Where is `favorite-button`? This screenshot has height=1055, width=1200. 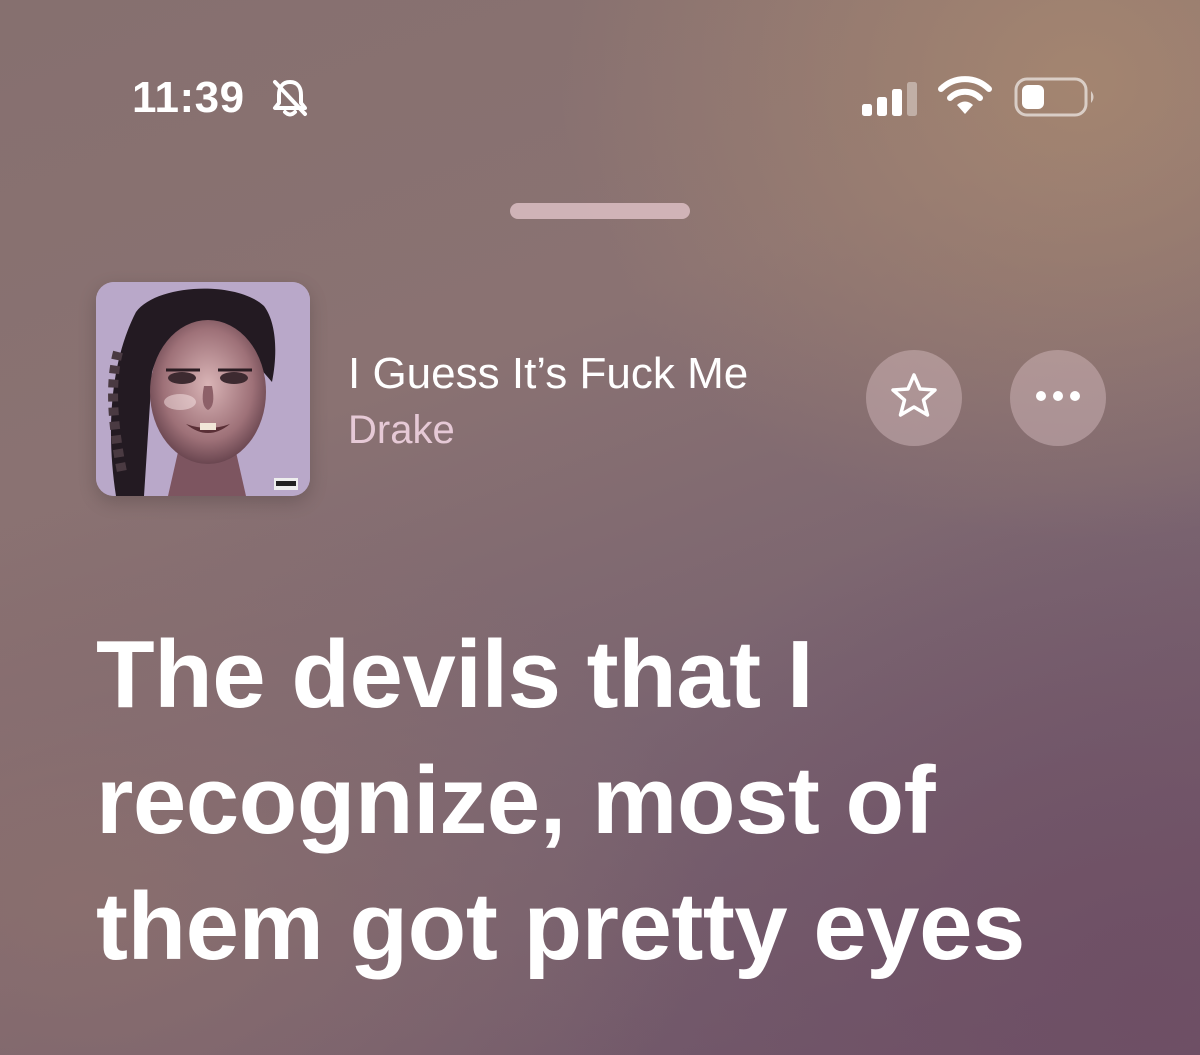
favorite-button is located at coordinates (914, 398).